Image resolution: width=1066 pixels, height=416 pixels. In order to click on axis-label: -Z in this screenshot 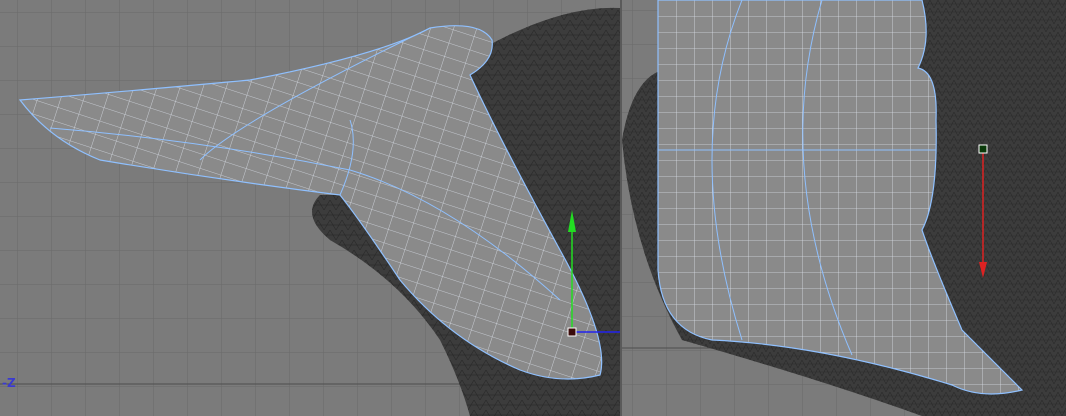, I will do `click(9, 383)`.